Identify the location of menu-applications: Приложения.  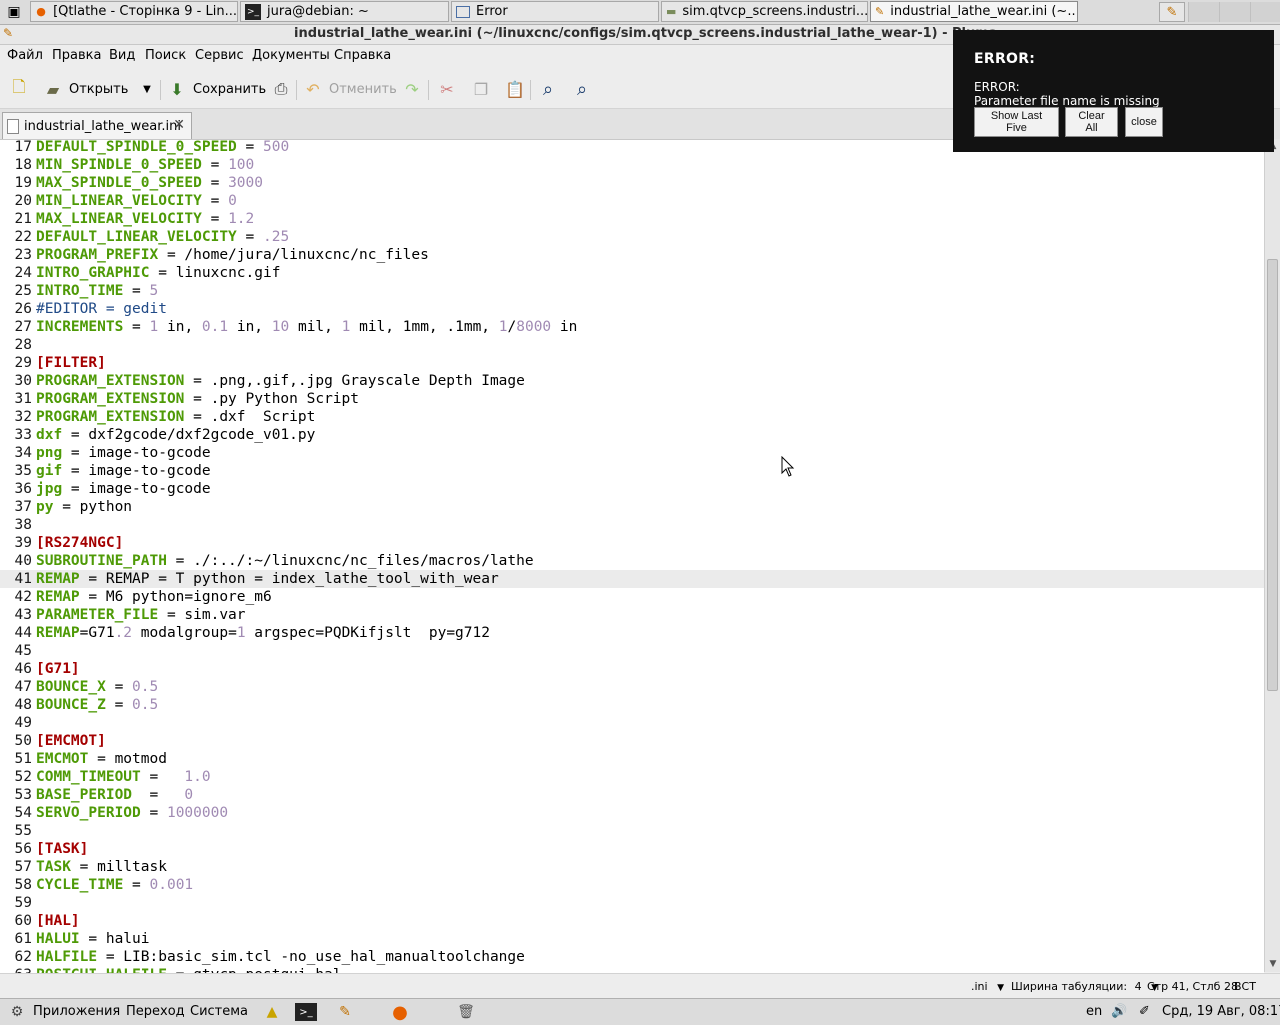
(76, 1011).